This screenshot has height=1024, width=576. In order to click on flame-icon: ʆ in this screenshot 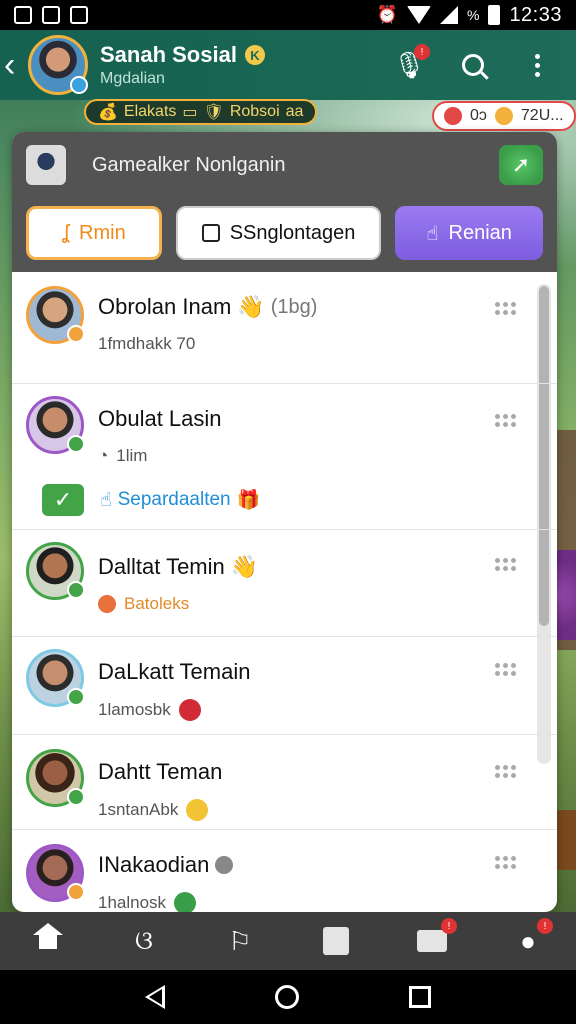, I will do `click(66, 232)`.